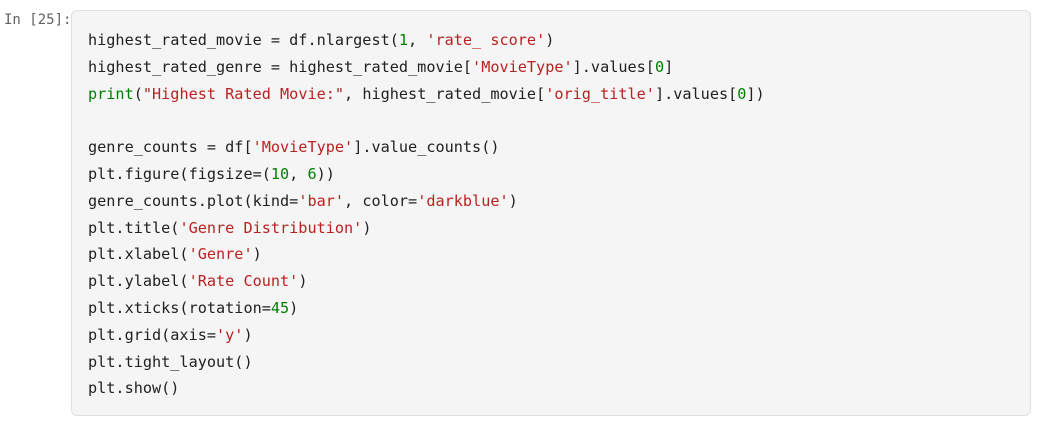 This screenshot has height=425, width=1039. What do you see at coordinates (321, 200) in the screenshot?
I see `string-literal: 'bar'` at bounding box center [321, 200].